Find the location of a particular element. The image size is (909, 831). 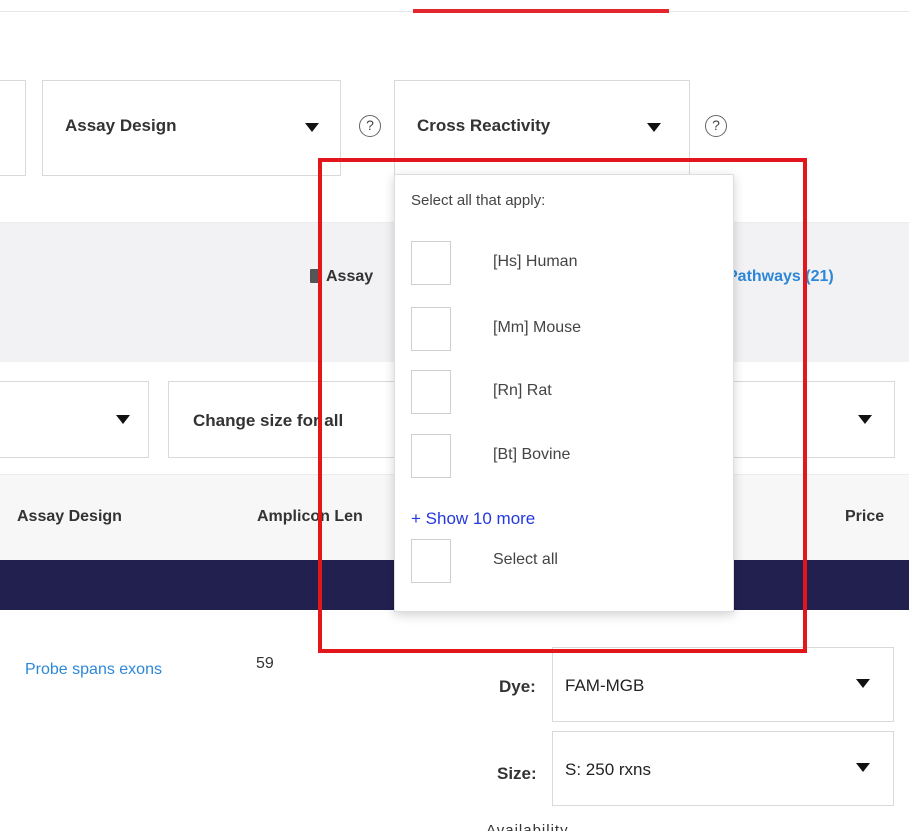

dye-select-value: FAM-MGB is located at coordinates (605, 685).